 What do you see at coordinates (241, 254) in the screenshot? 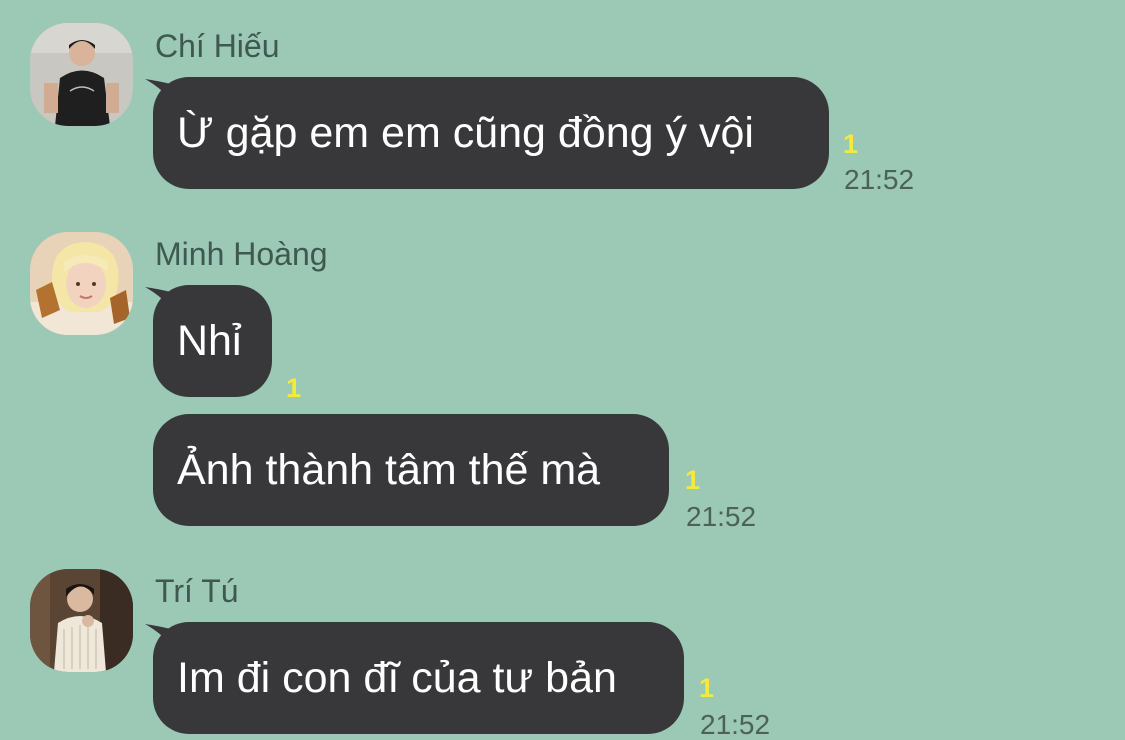
I see `sender-name: Minh Hoàng` at bounding box center [241, 254].